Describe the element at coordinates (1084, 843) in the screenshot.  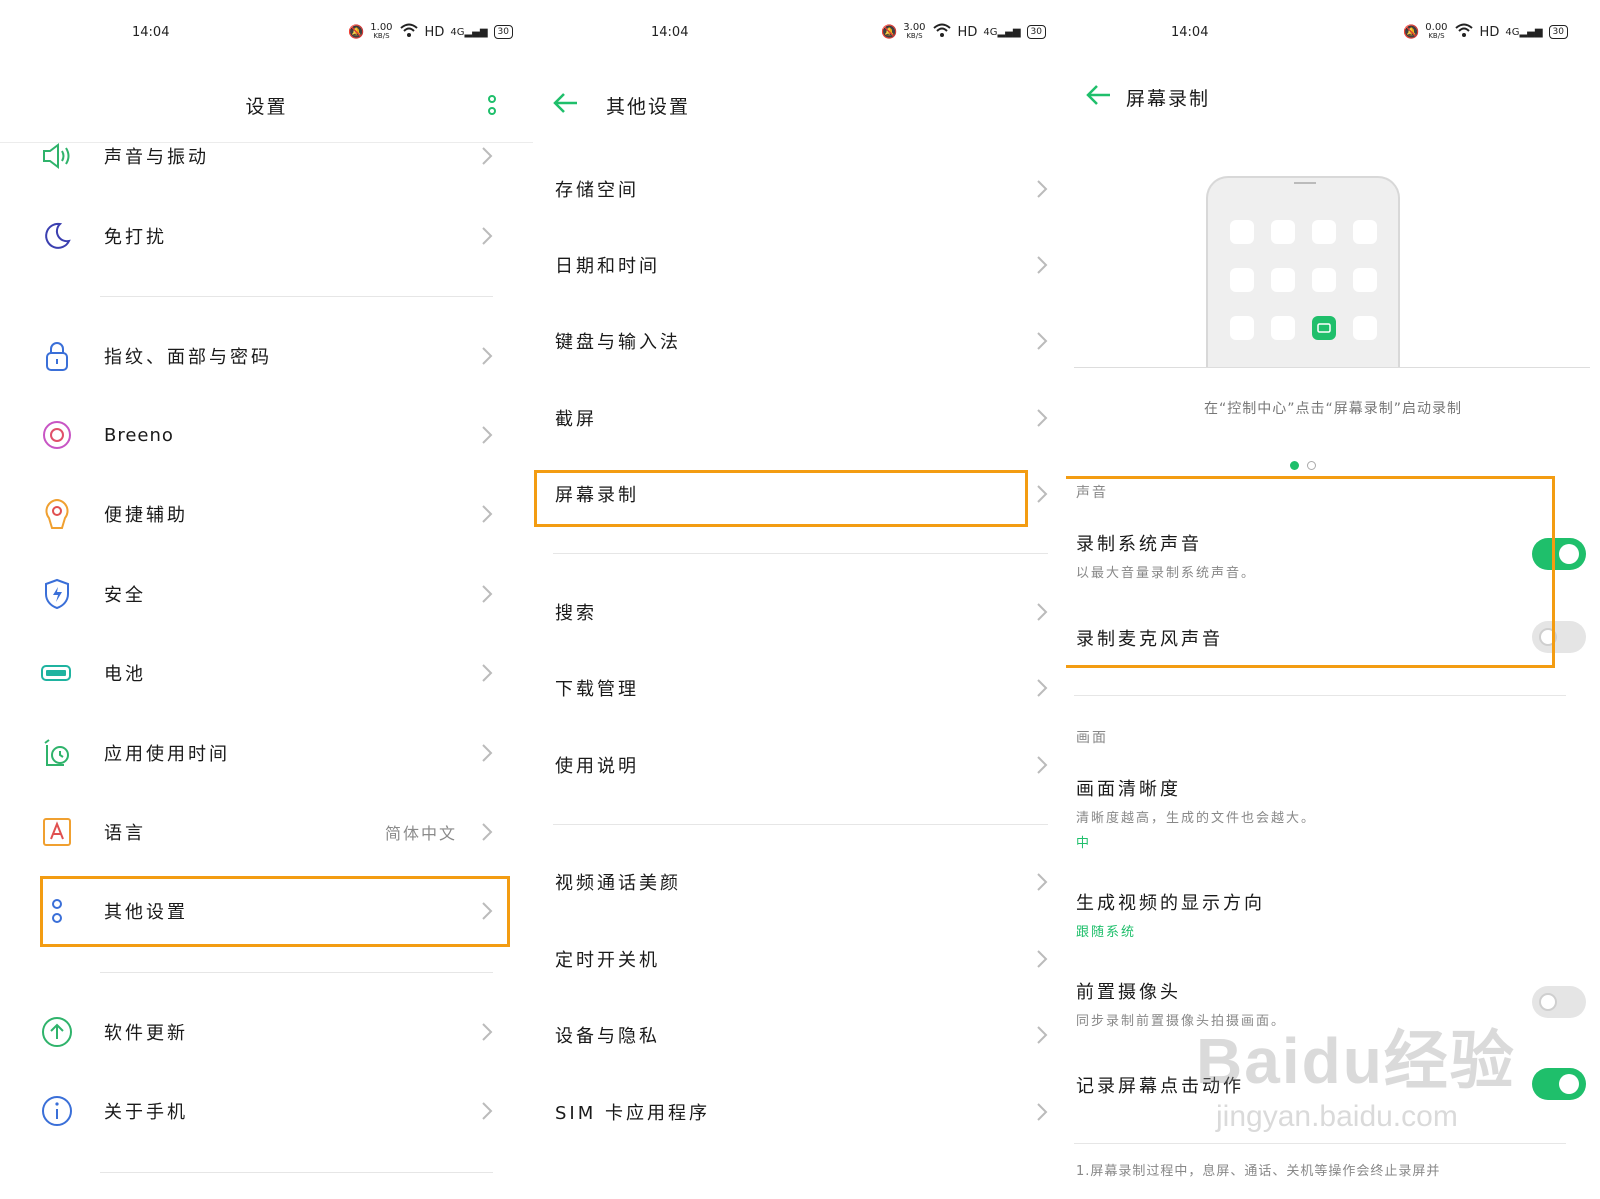
I see `clarity-value: 中` at that location.